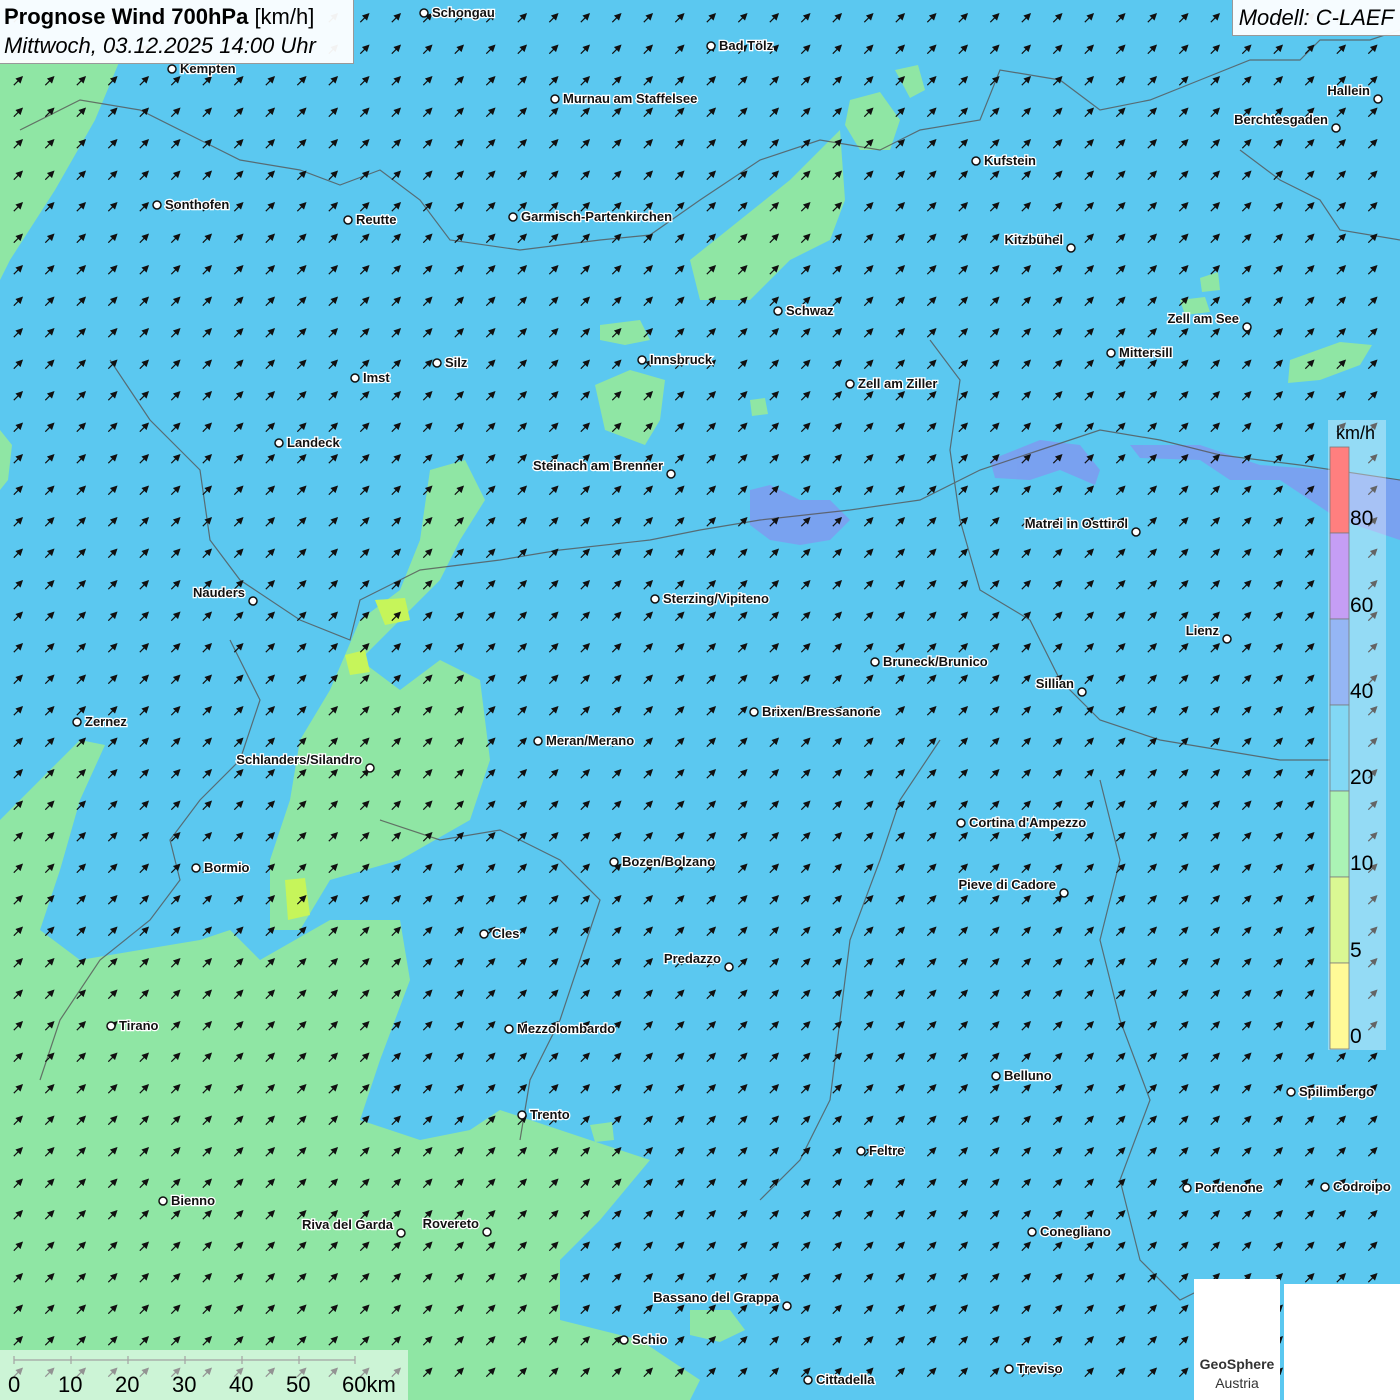 The height and width of the screenshot is (1400, 1400). Describe the element at coordinates (681, 359) in the screenshot. I see `city-label: Innsbruck` at that location.